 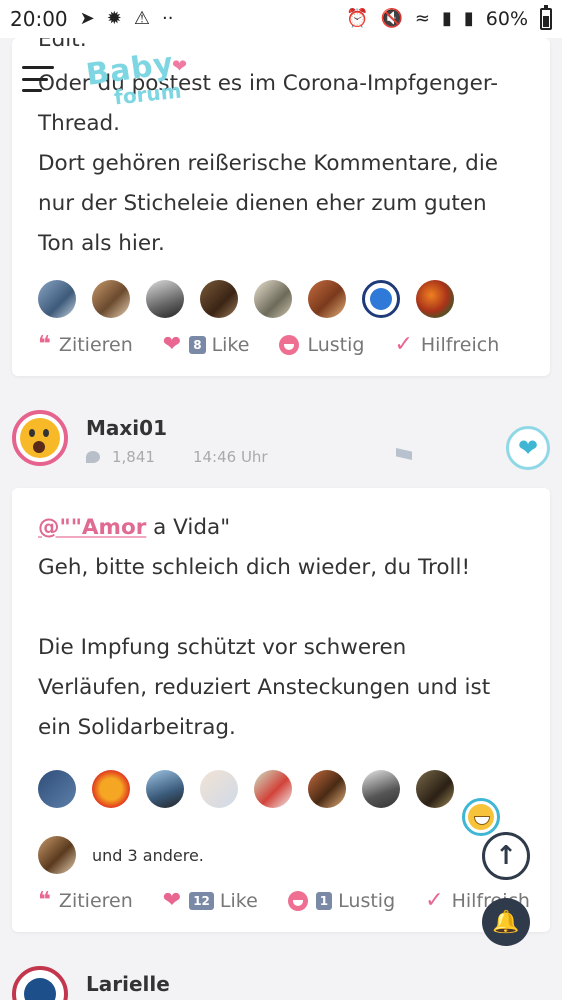 I want to click on post-line: ein Solidarbeitrag., so click(x=137, y=727).